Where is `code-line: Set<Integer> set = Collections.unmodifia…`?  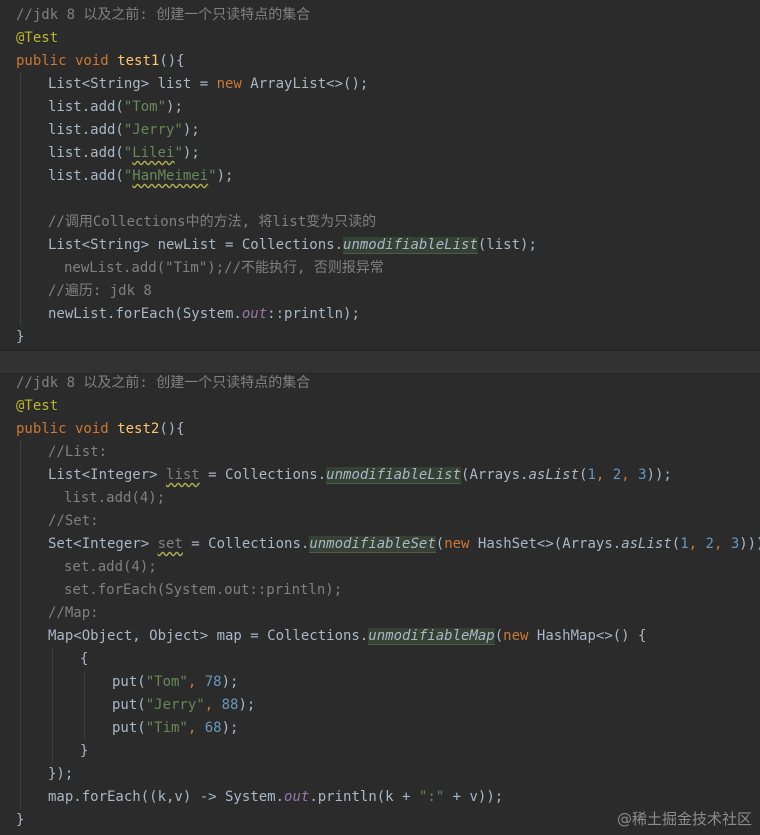
code-line: Set<Integer> set = Collections.unmodifia… is located at coordinates (380, 544).